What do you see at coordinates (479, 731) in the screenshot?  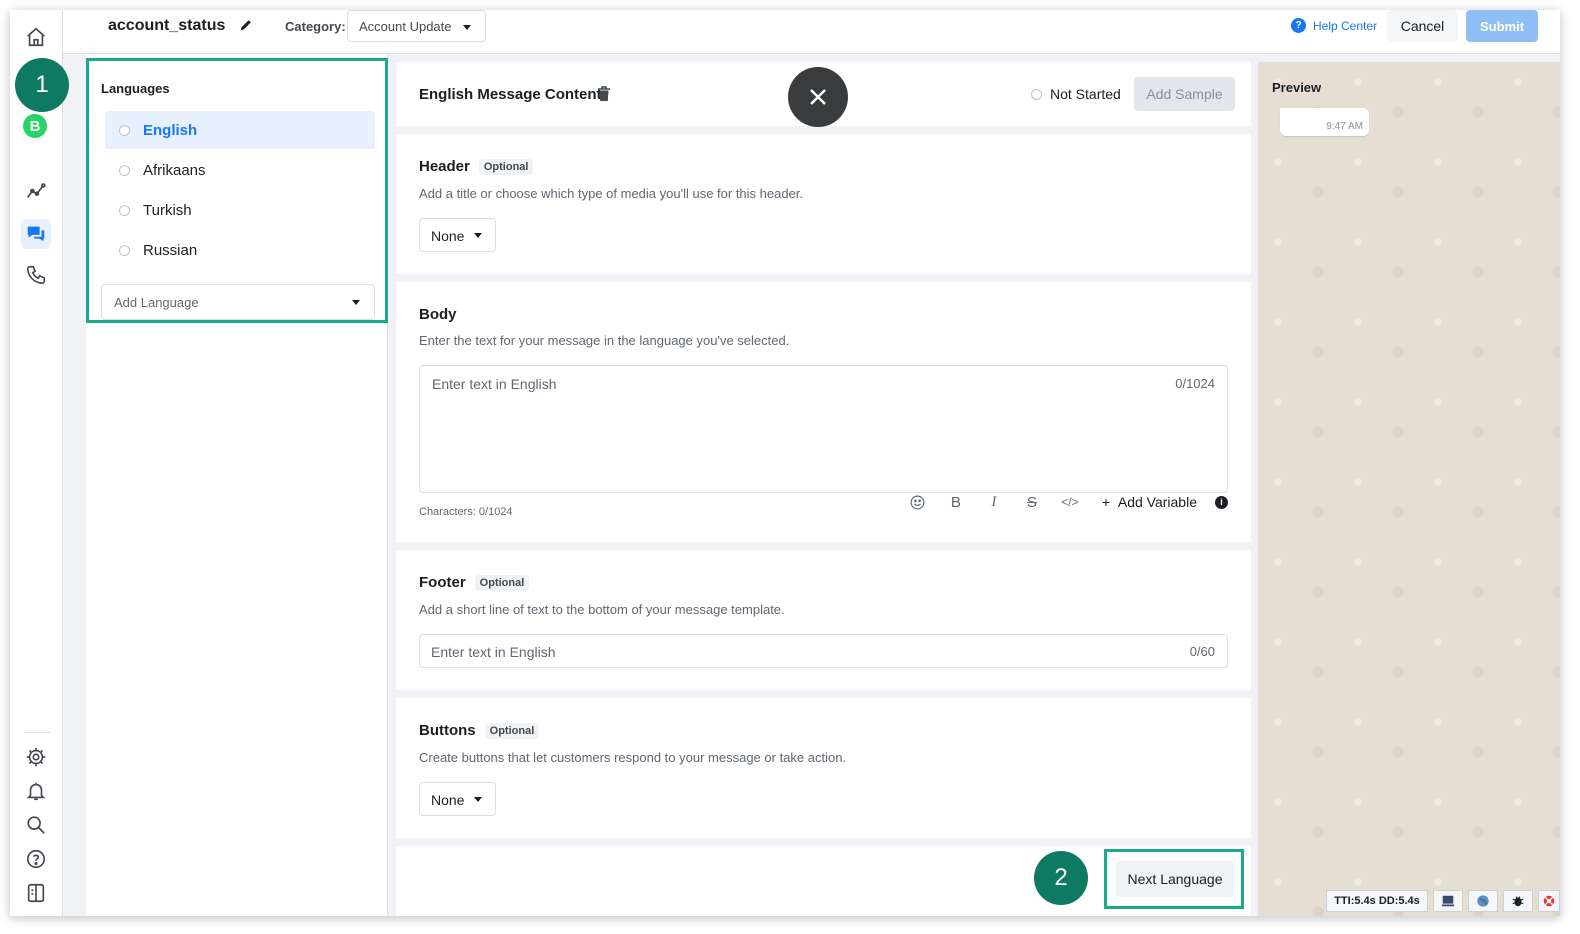 I see `buttons-title: Buttons Optional` at bounding box center [479, 731].